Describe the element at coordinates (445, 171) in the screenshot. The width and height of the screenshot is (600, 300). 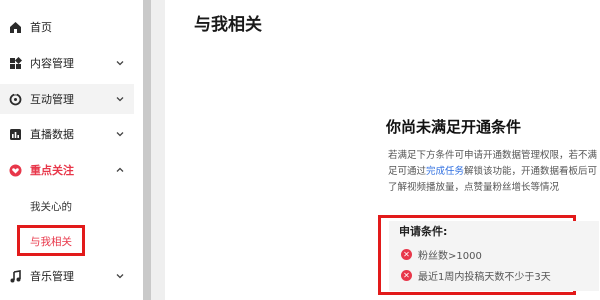
I see `complete-task-link: 完成任务` at that location.